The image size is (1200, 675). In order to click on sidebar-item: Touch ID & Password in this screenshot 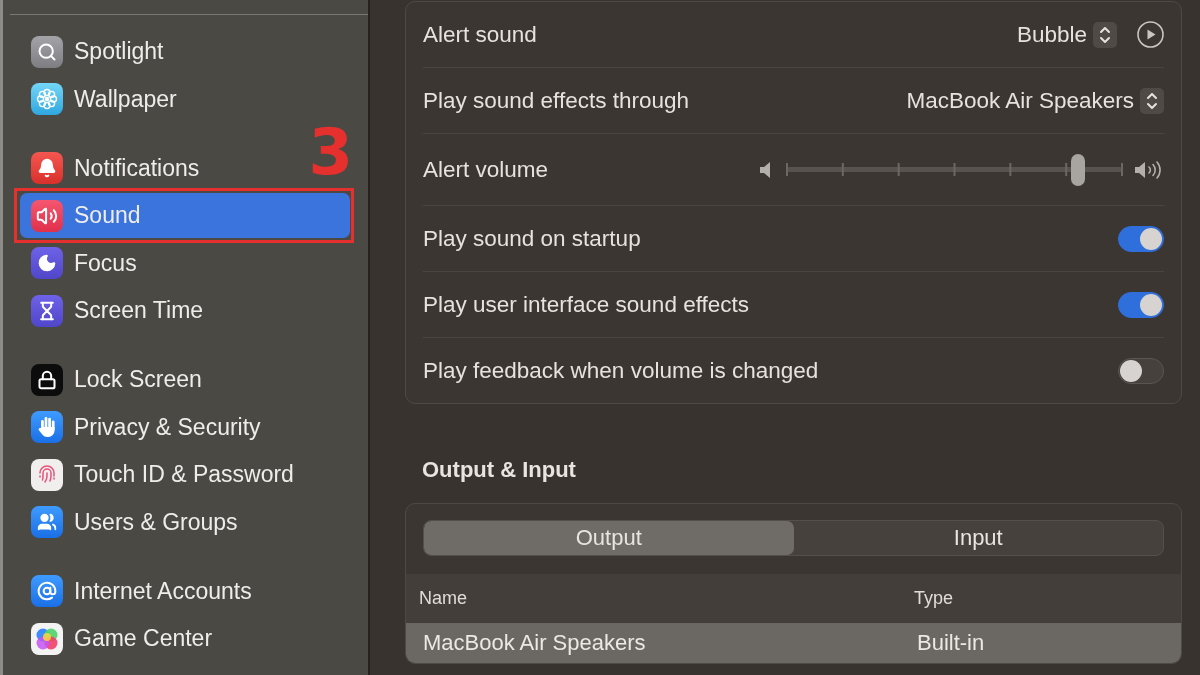, I will do `click(185, 475)`.